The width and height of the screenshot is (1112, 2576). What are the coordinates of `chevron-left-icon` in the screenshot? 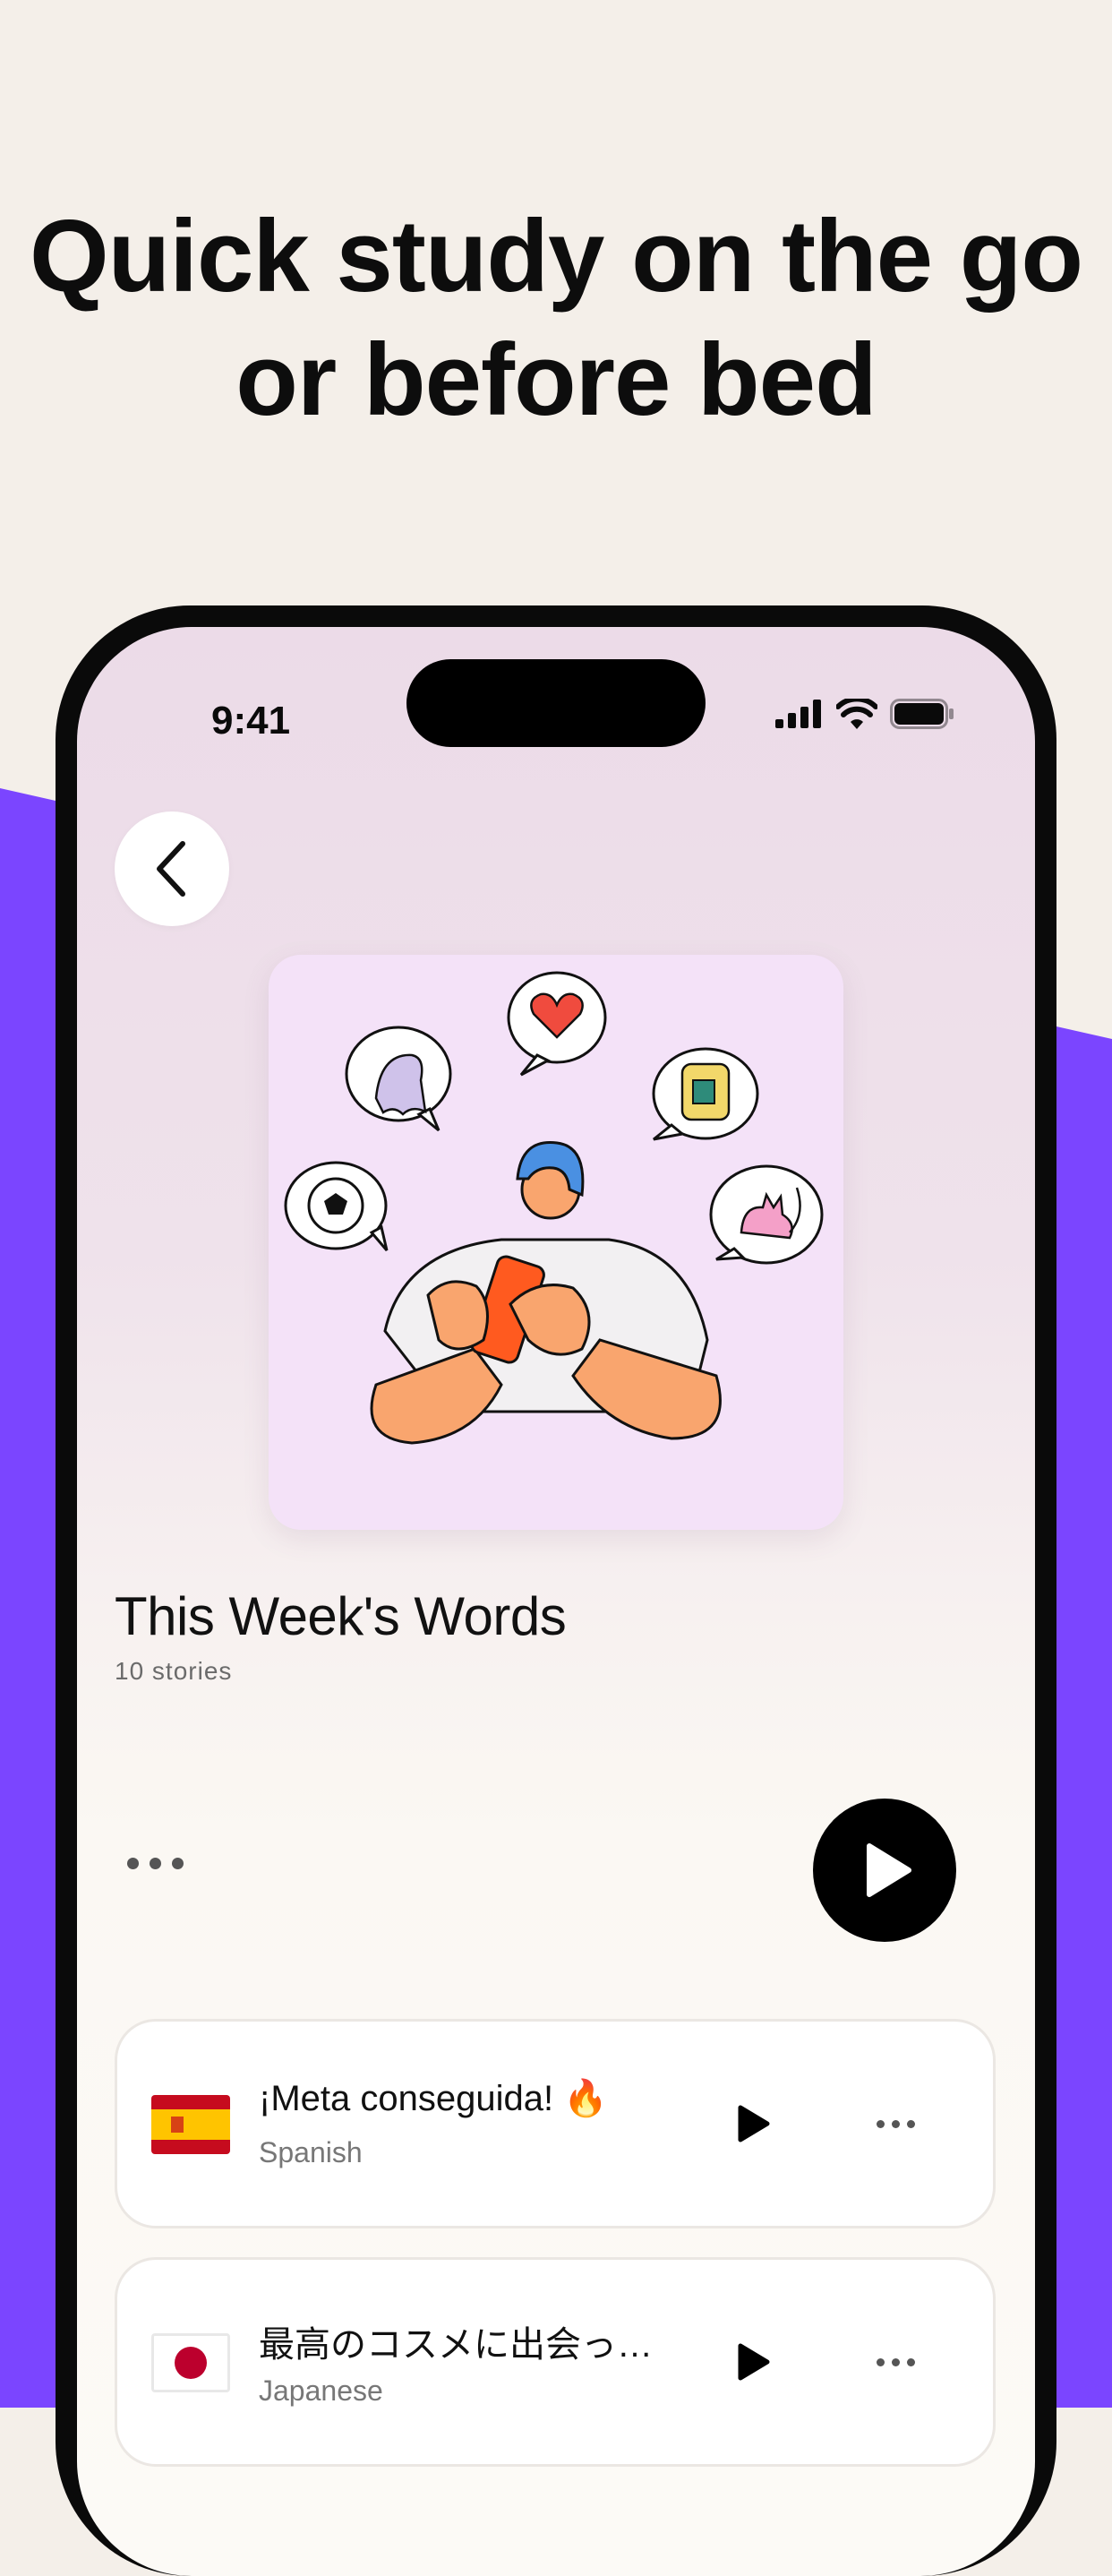 It's located at (171, 869).